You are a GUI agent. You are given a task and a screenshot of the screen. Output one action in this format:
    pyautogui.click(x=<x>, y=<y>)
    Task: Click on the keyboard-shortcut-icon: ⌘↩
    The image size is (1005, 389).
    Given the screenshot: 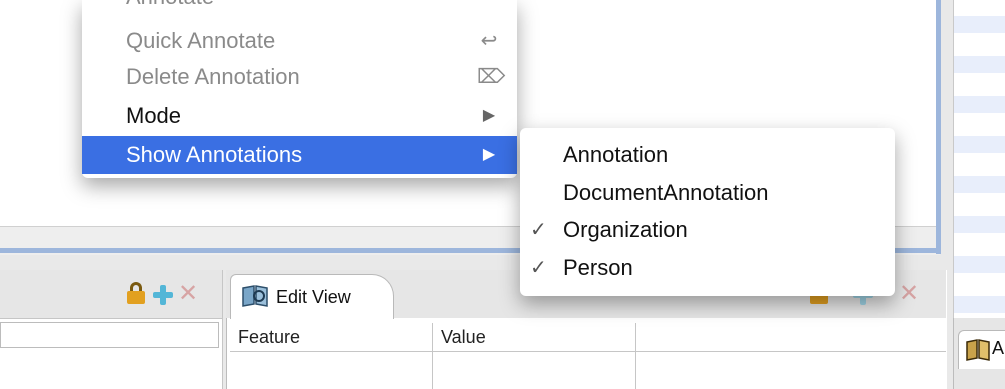 What is the action you would take?
    pyautogui.click(x=474, y=5)
    